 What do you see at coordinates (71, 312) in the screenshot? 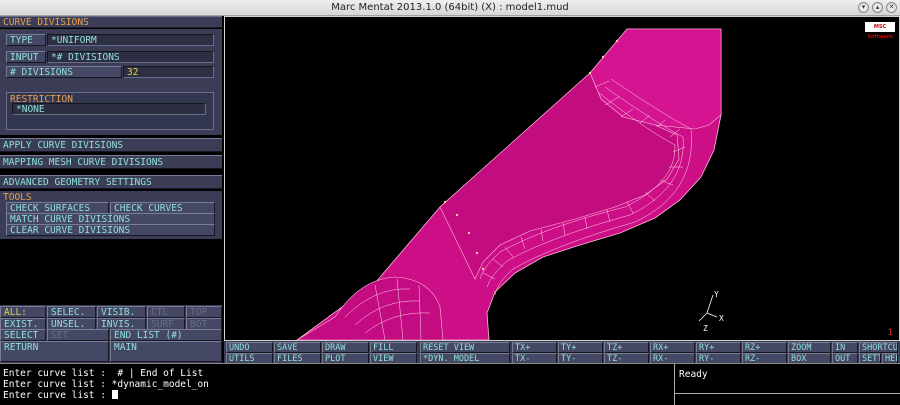
I see `all-selected-button: SELEC.` at bounding box center [71, 312].